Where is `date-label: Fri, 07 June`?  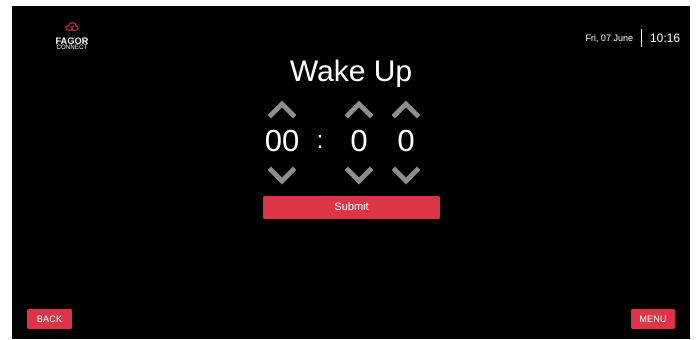
date-label: Fri, 07 June is located at coordinates (609, 38).